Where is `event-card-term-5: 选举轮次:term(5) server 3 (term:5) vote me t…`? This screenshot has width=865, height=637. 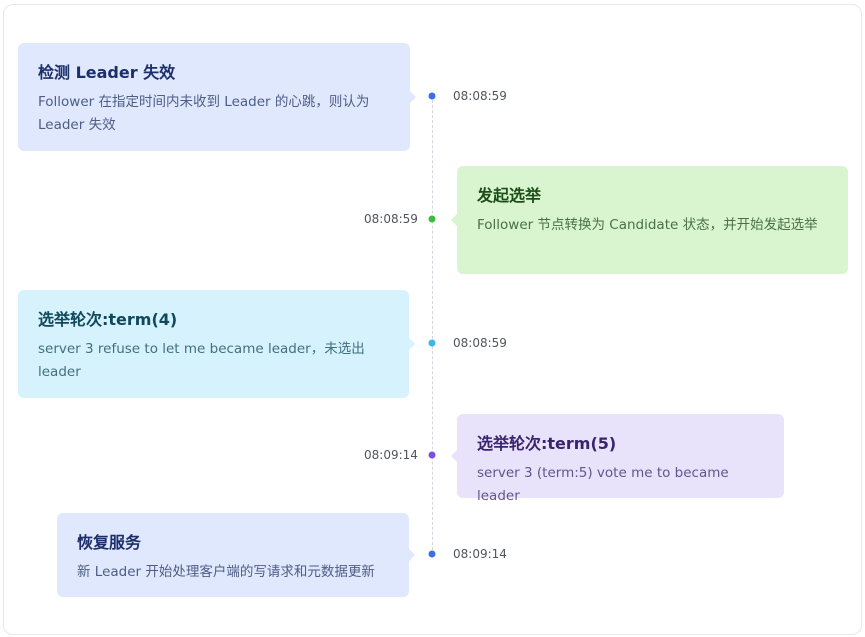
event-card-term-5: 选举轮次:term(5) server 3 (term:5) vote me t… is located at coordinates (617, 459).